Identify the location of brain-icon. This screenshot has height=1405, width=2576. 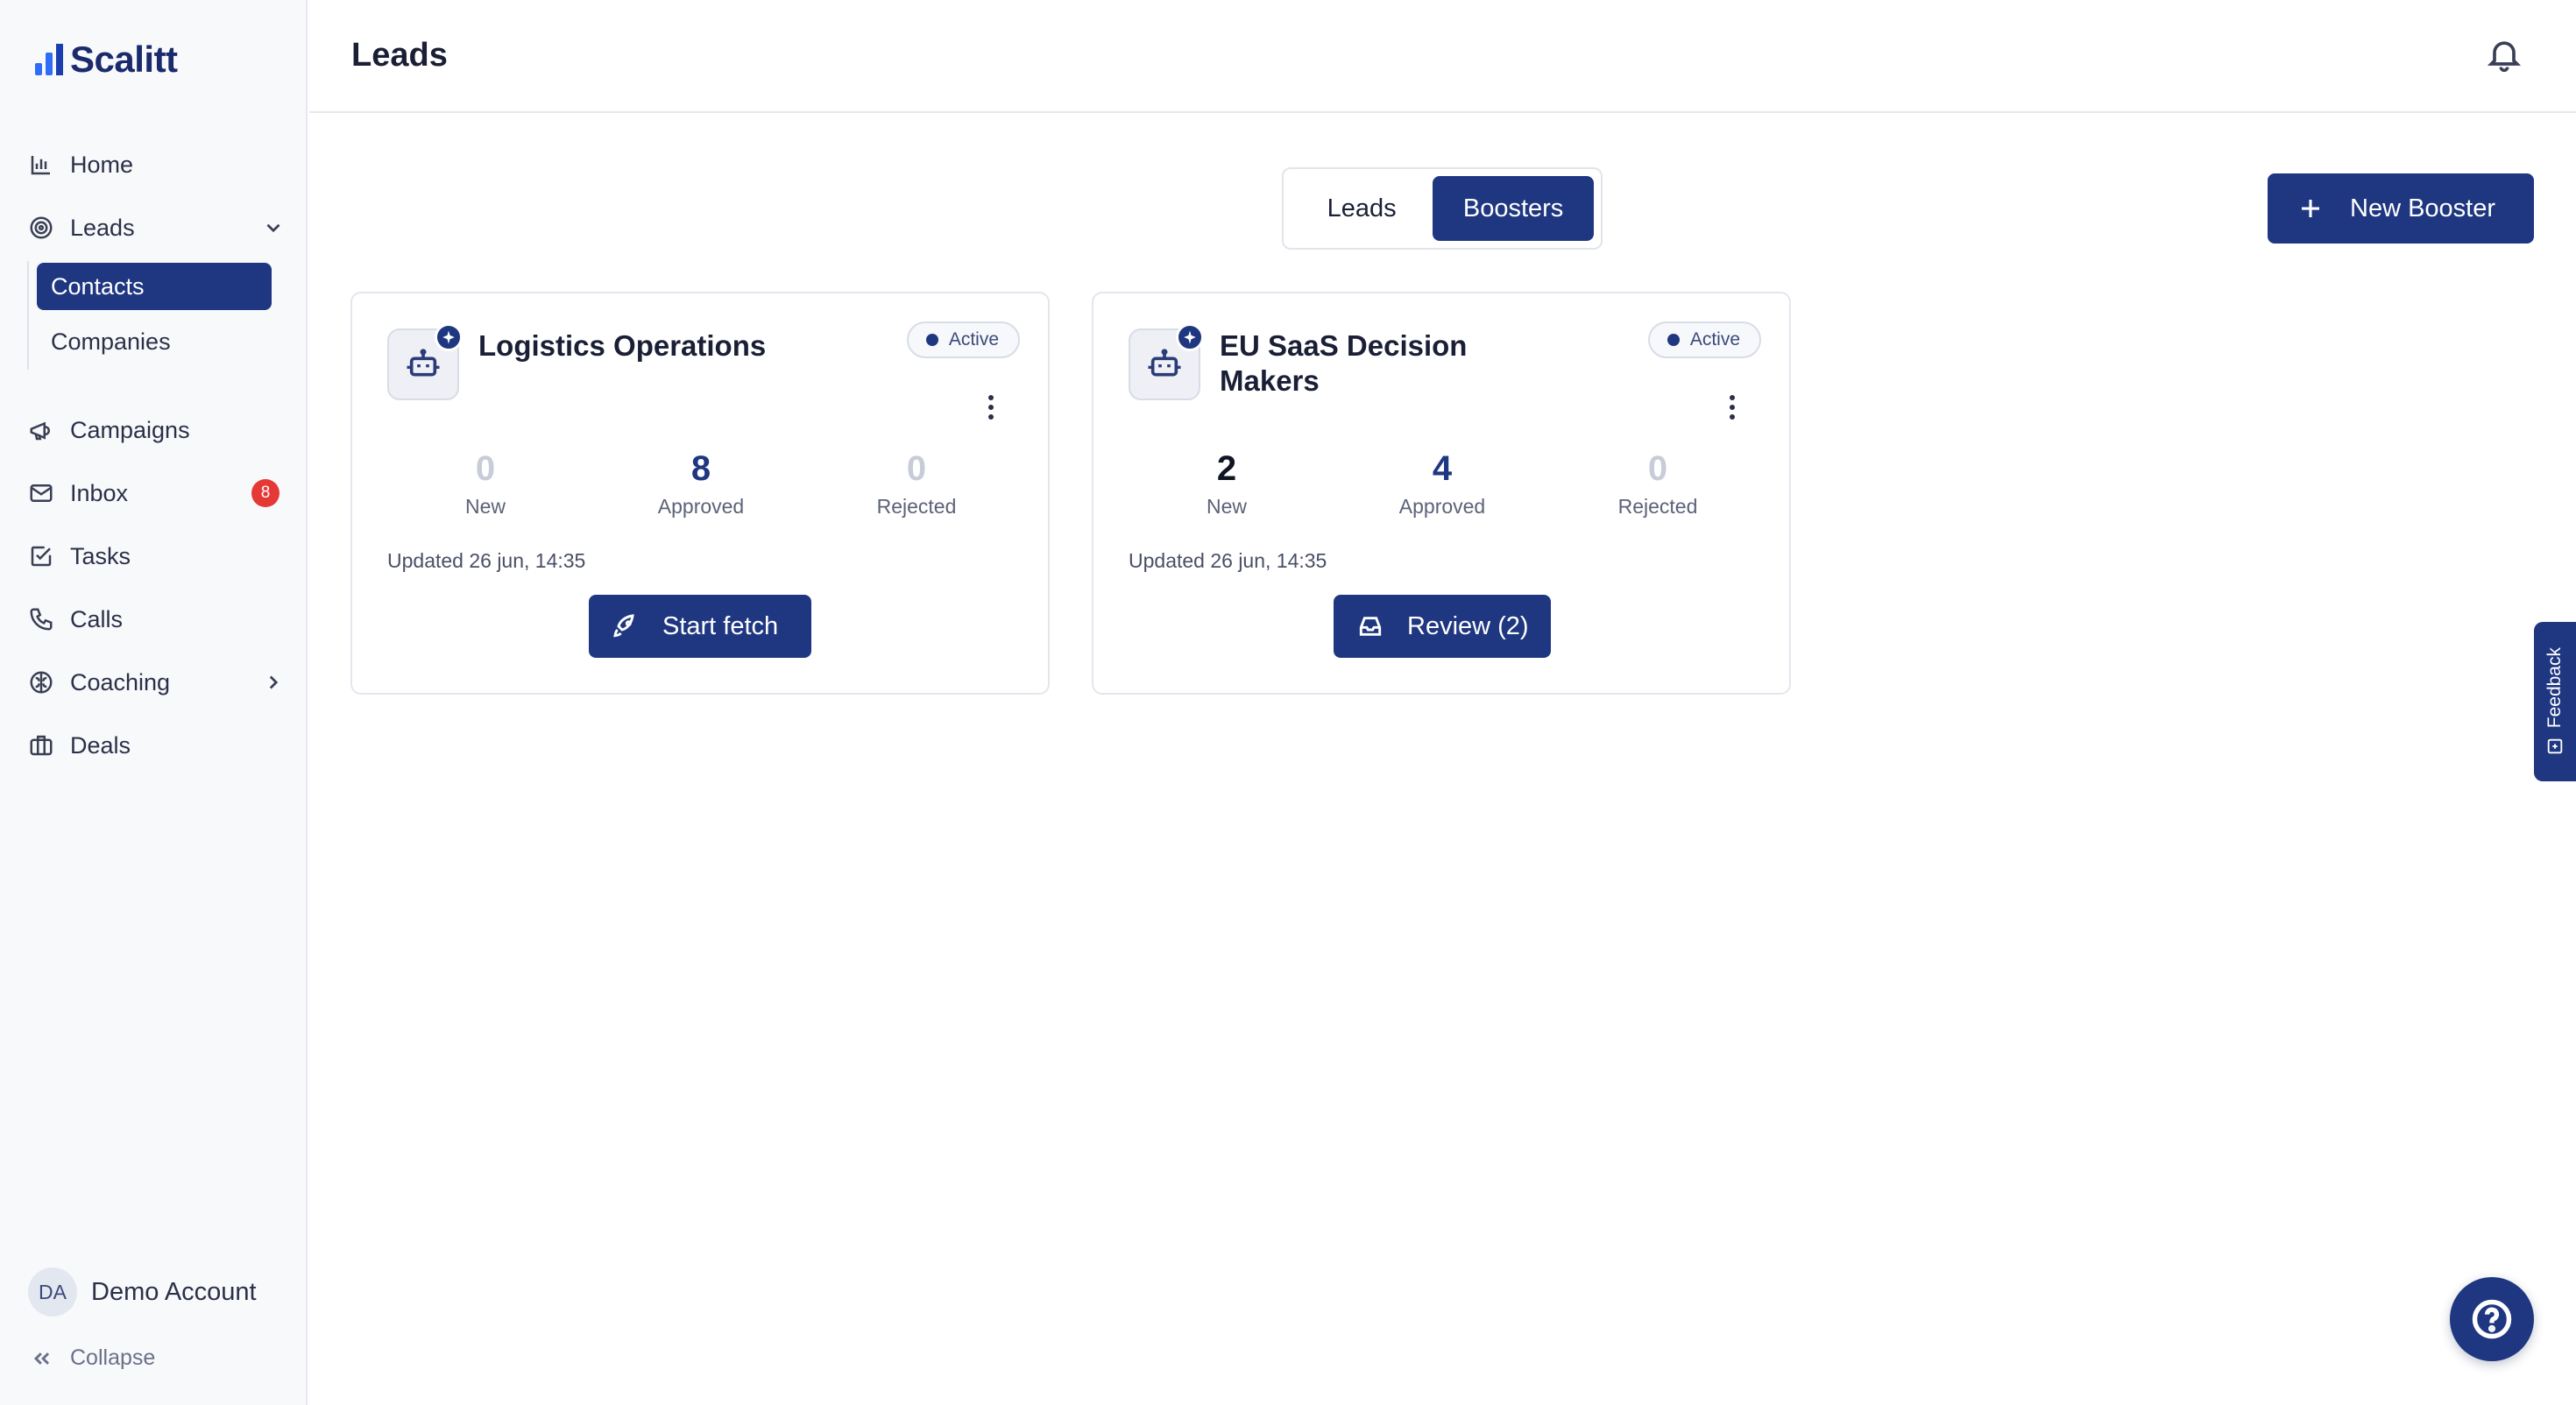
(41, 682).